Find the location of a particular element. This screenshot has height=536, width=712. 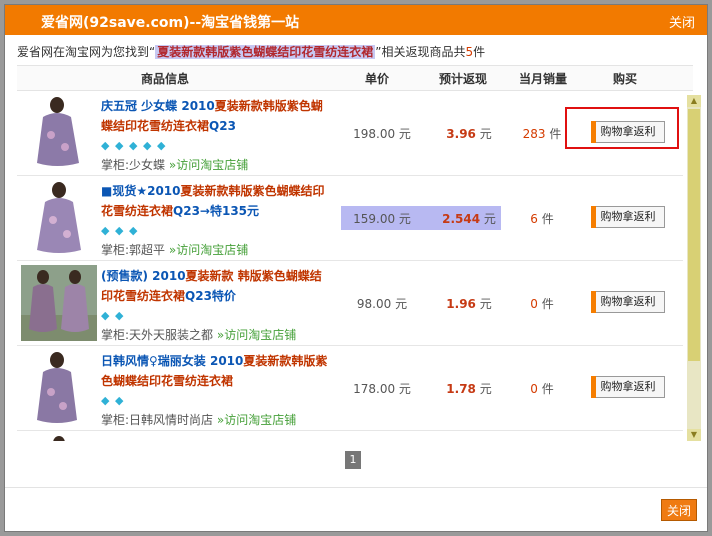

seller-line: 掌柜:天外天服装之都 »访问淘宝店铺 is located at coordinates (216, 335).